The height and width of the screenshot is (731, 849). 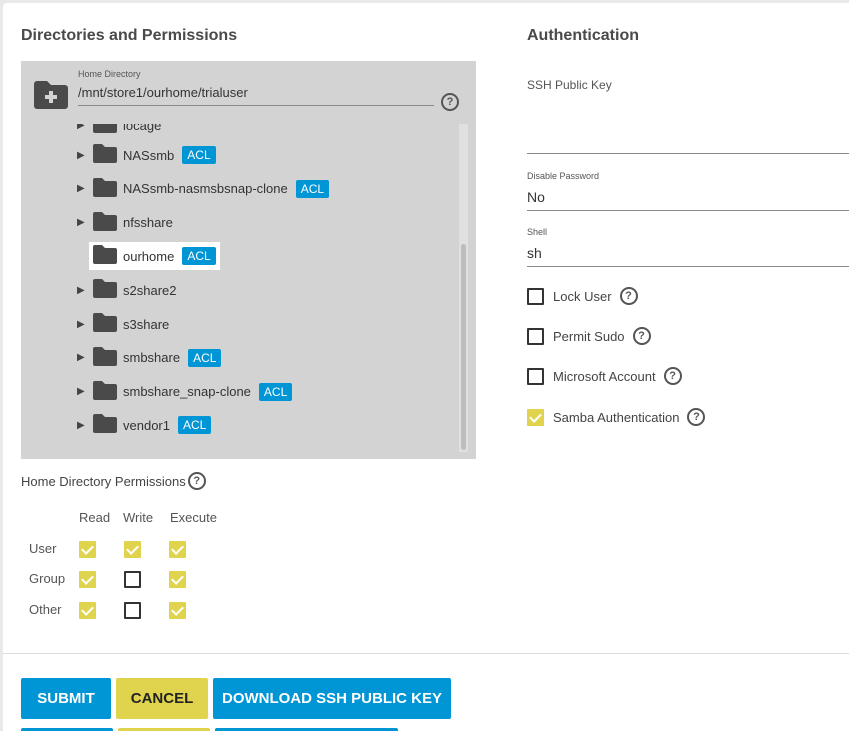 I want to click on tree-item-label: vendor1, so click(x=146, y=425).